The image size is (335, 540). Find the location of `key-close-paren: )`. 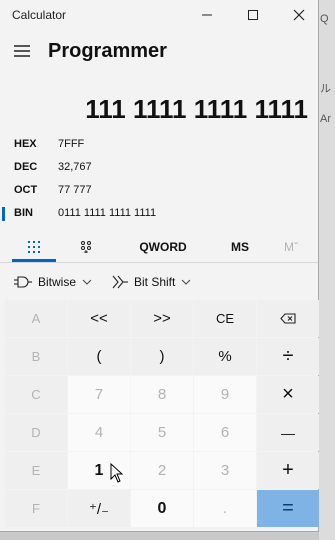

key-close-paren: ) is located at coordinates (162, 356).